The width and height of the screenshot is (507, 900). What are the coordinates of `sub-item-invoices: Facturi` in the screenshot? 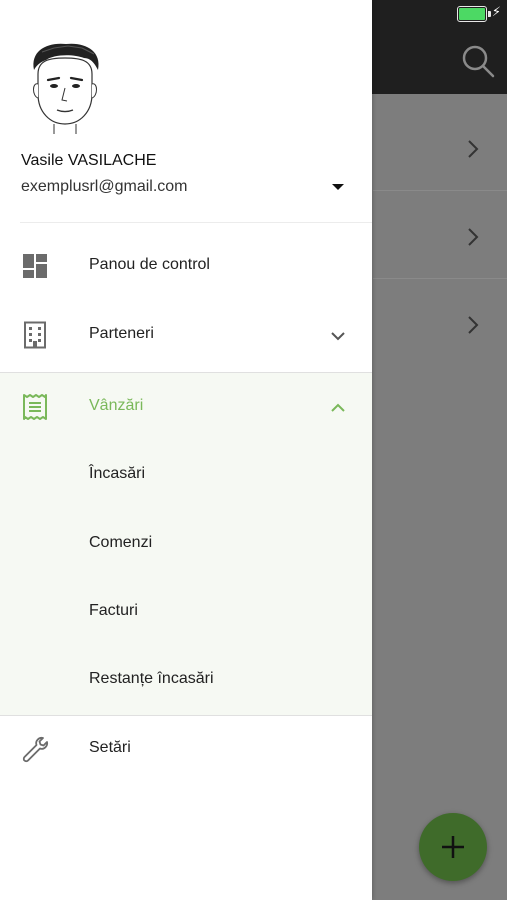 It's located at (186, 612).